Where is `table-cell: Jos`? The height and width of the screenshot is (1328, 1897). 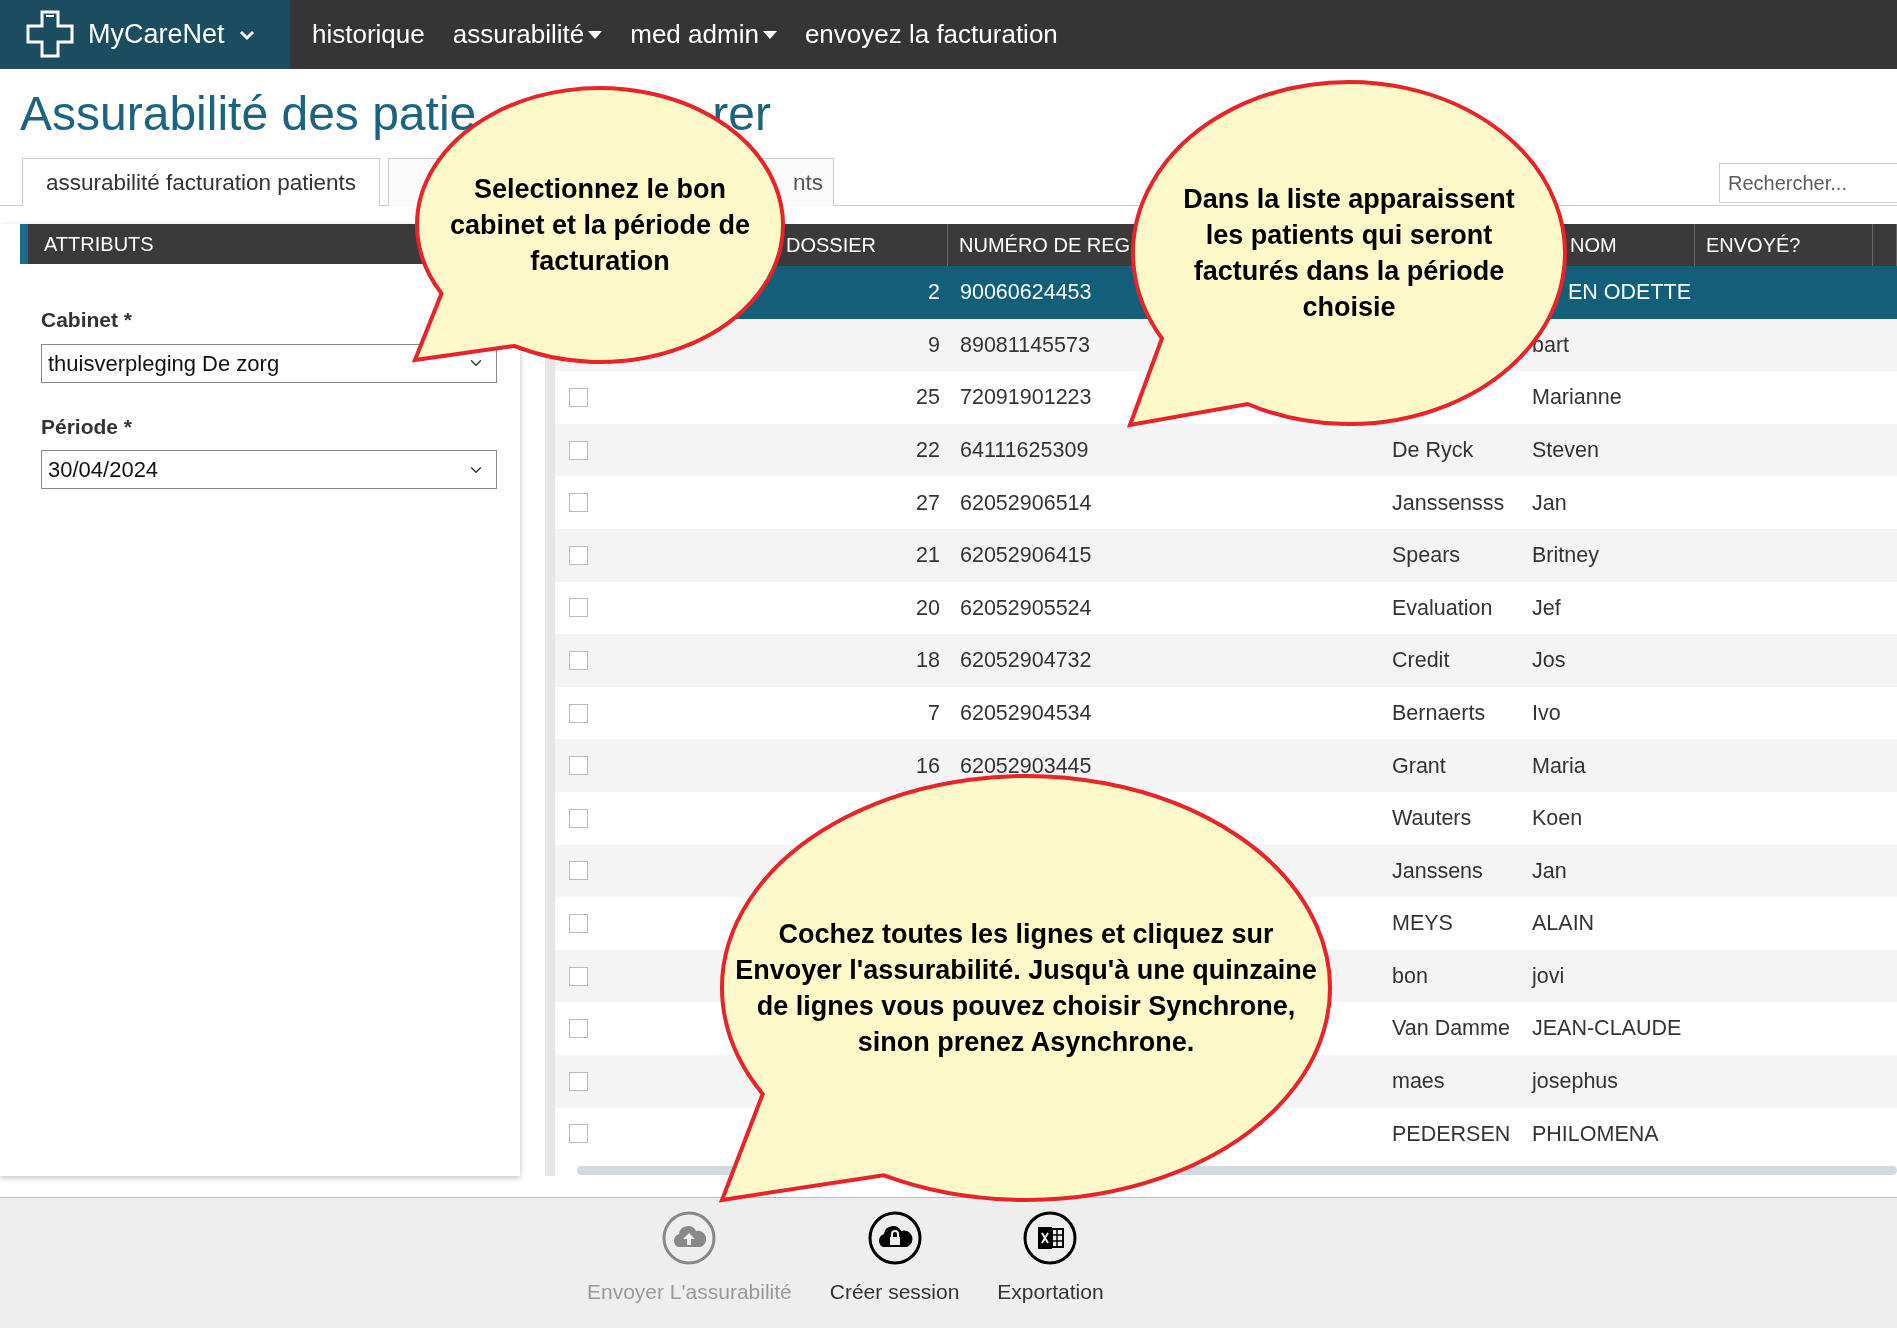
table-cell: Jos is located at coordinates (1549, 660).